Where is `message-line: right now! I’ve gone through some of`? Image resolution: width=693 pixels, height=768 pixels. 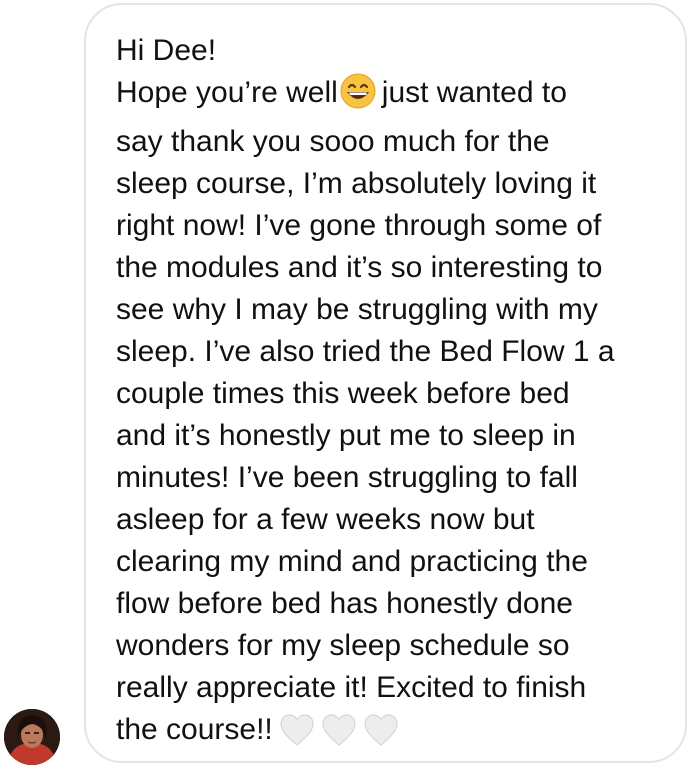
message-line: right now! I’ve gone through some of is located at coordinates (359, 225).